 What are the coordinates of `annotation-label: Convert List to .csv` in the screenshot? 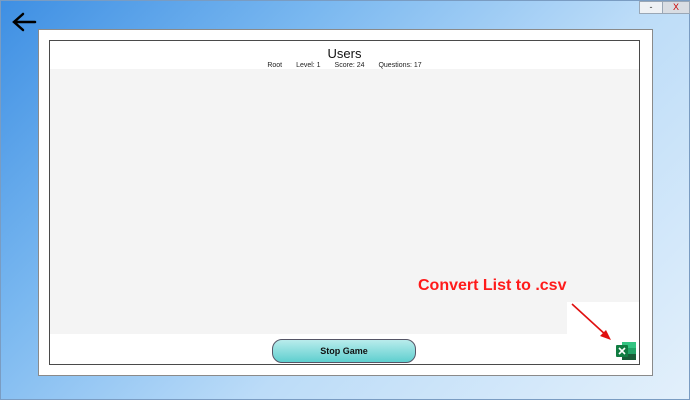 It's located at (492, 285).